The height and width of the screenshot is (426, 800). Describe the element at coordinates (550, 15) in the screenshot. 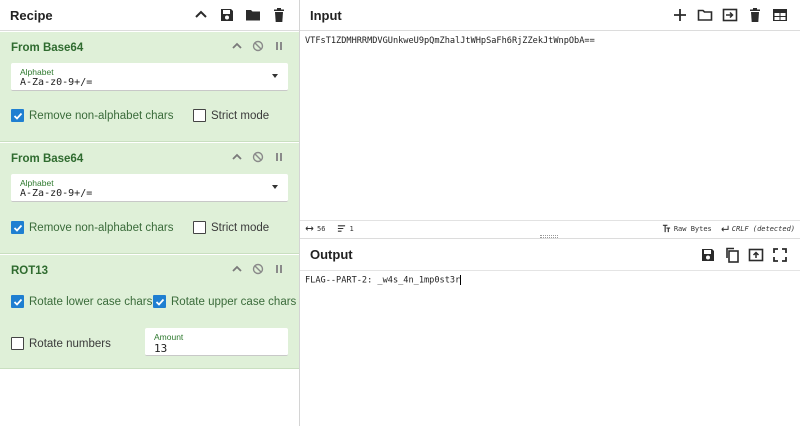

I see `input-header: Input` at that location.